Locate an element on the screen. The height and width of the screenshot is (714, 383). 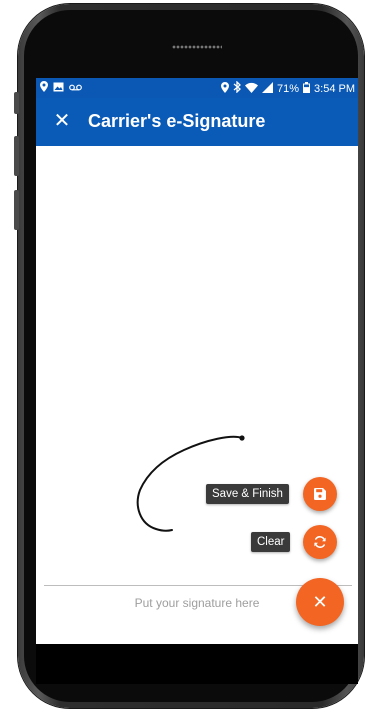
page-title: Carrier's e-Signature is located at coordinates (177, 121).